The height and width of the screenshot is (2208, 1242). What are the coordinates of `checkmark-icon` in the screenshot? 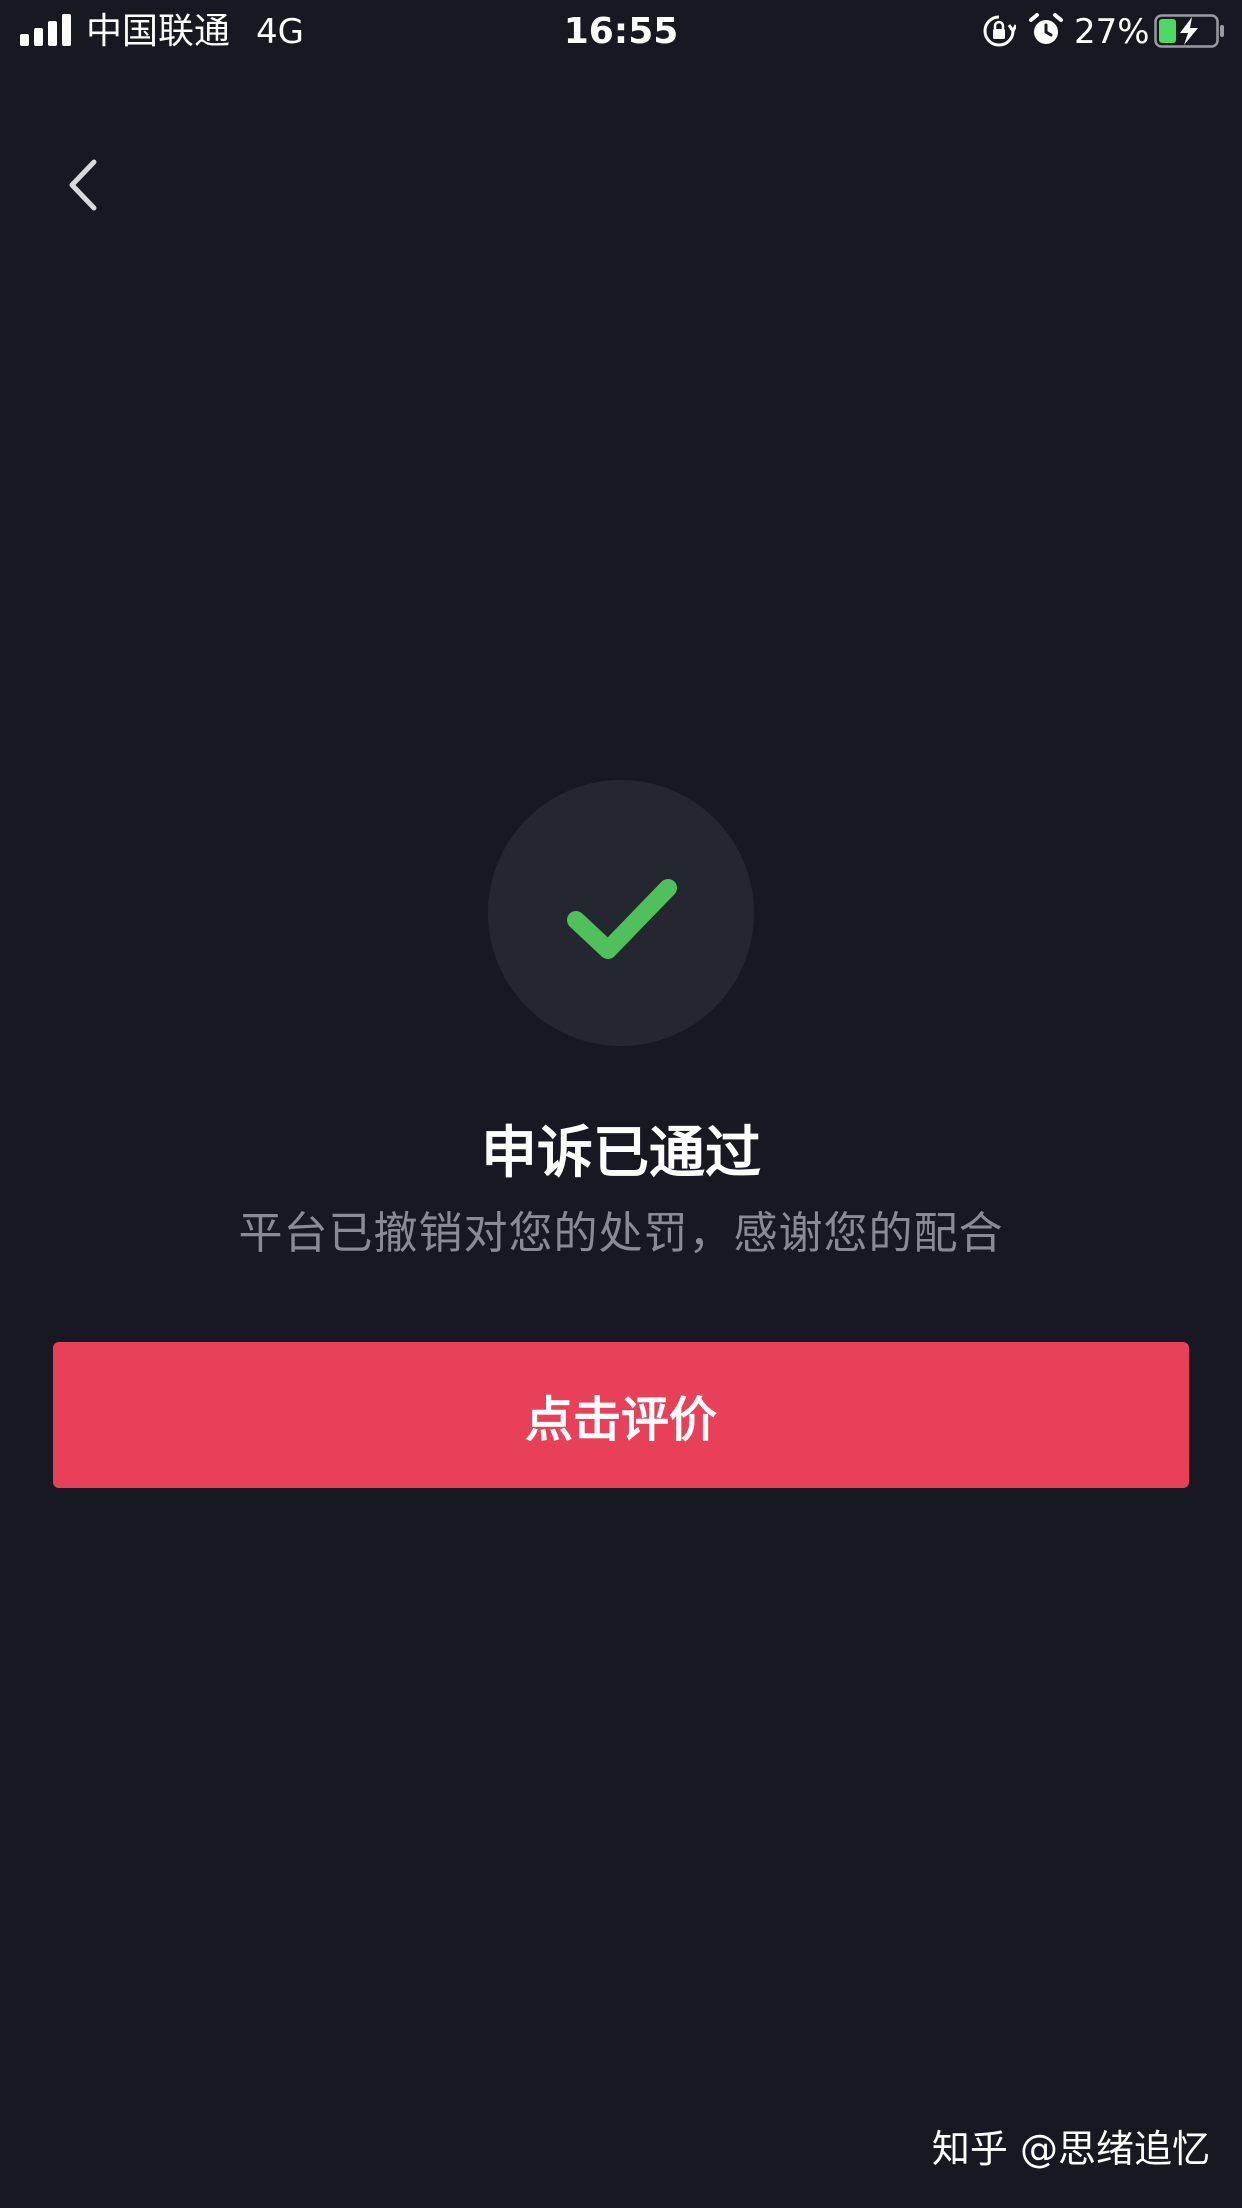 It's located at (622, 919).